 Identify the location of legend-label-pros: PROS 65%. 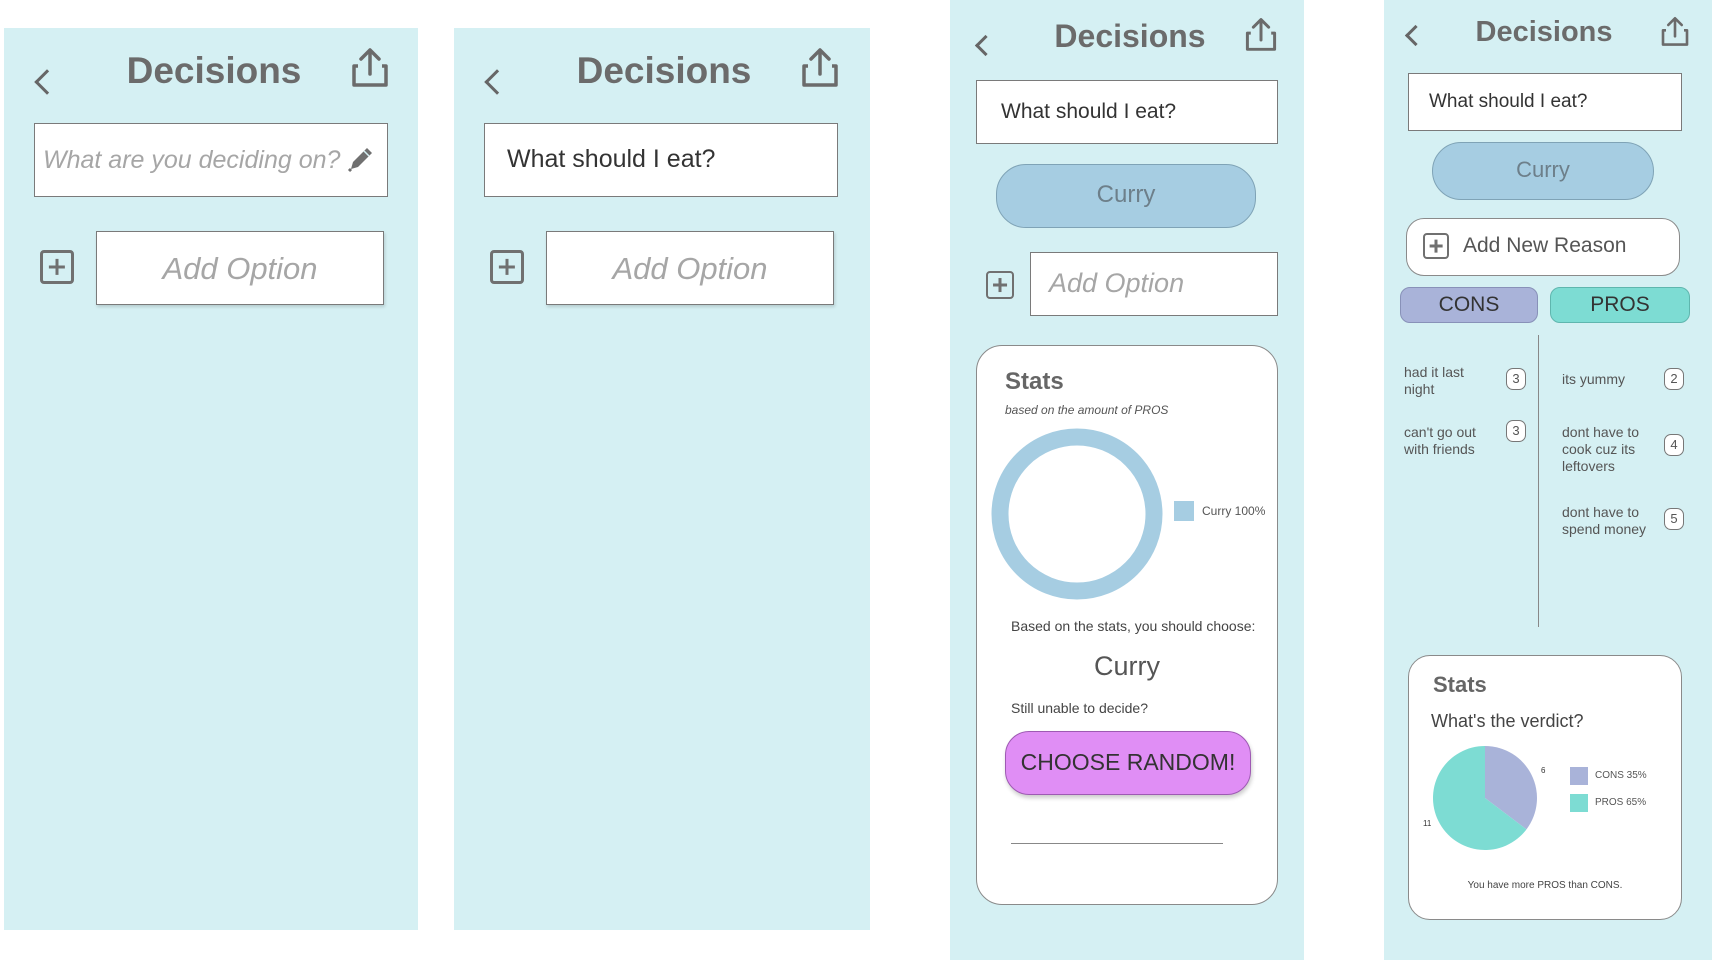
(1621, 802).